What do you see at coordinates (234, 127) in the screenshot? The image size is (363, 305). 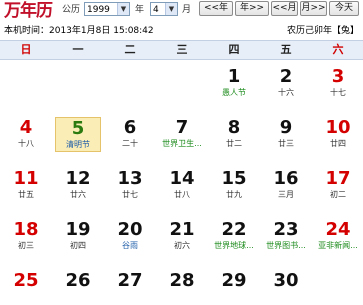 I see `day-number: 8` at bounding box center [234, 127].